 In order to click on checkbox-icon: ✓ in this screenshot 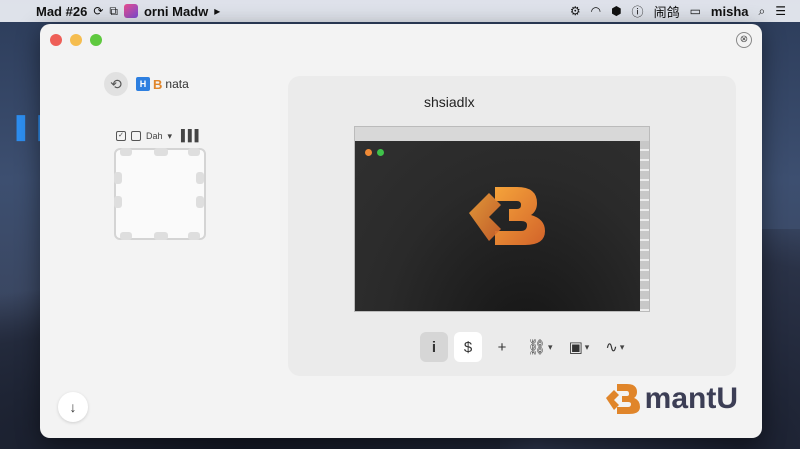, I will do `click(121, 136)`.